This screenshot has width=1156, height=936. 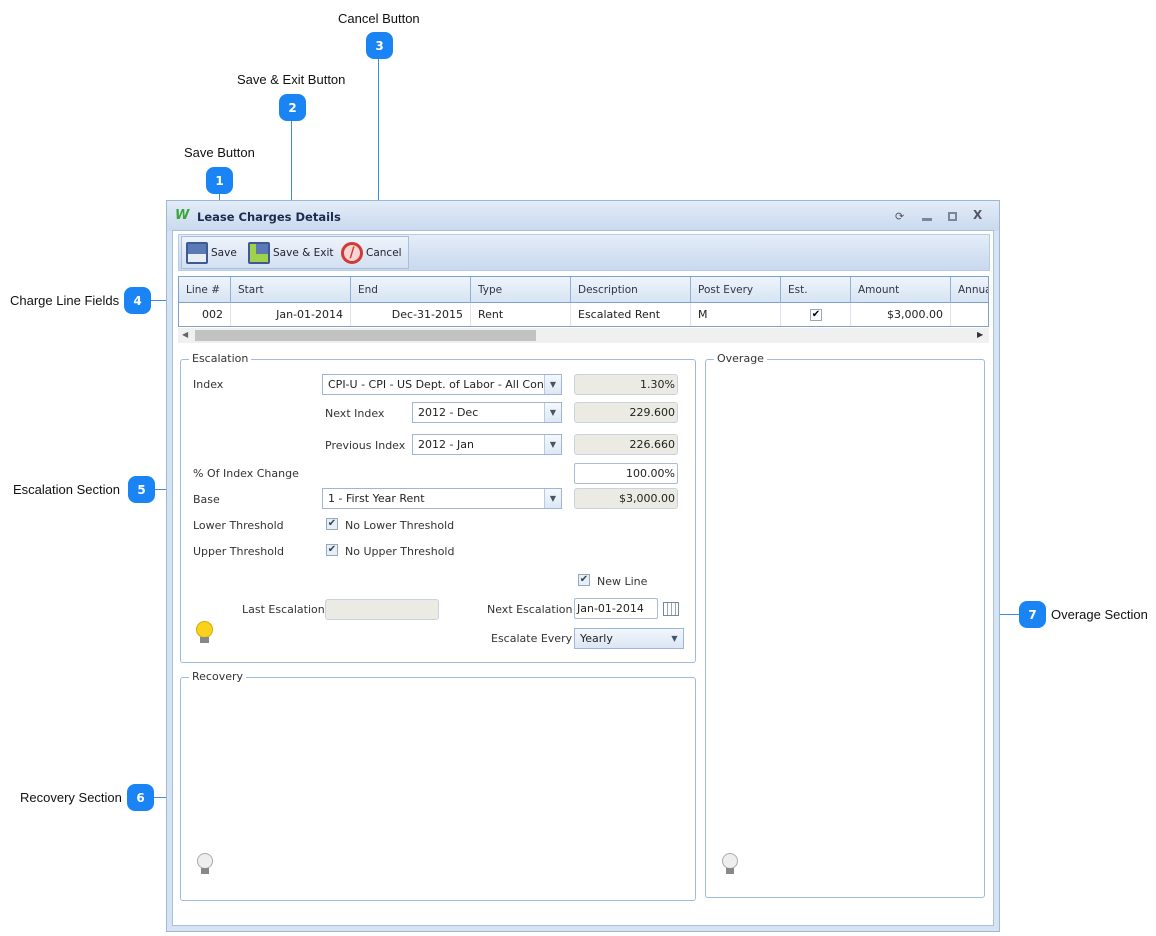 What do you see at coordinates (303, 253) in the screenshot?
I see `save-exit-label: Save & Exit` at bounding box center [303, 253].